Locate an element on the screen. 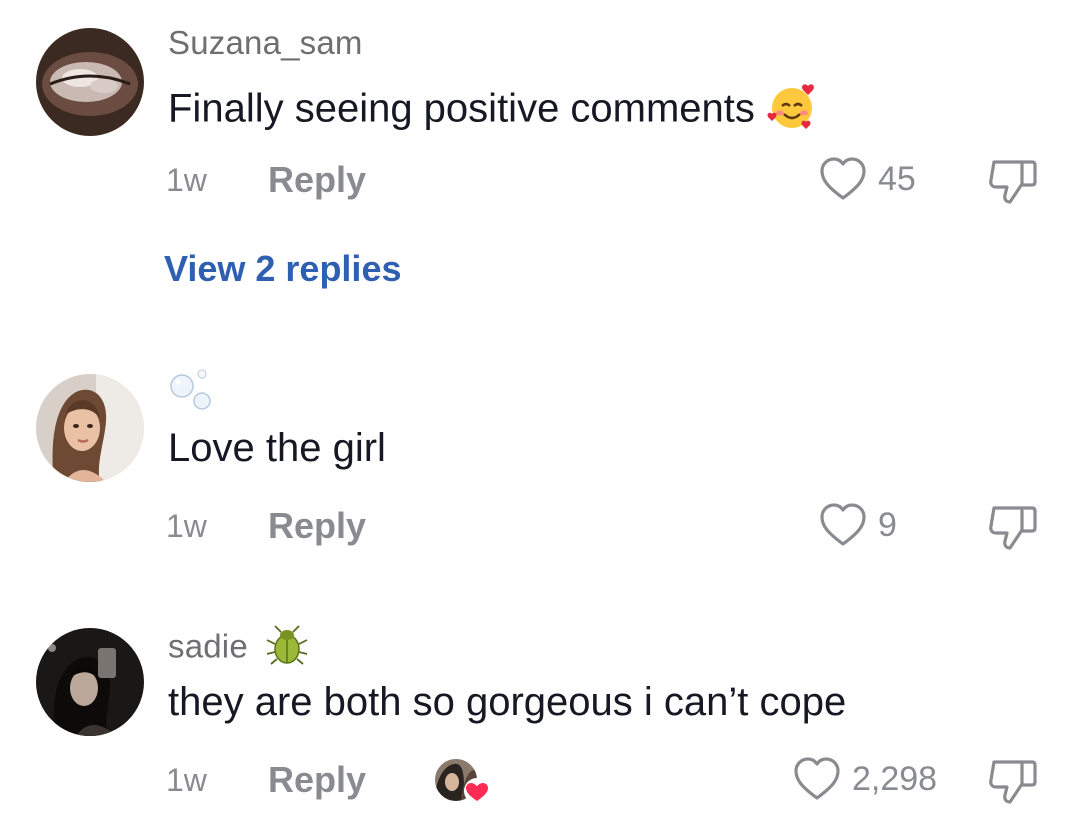 The image size is (1080, 839). like-count: 9 is located at coordinates (887, 524).